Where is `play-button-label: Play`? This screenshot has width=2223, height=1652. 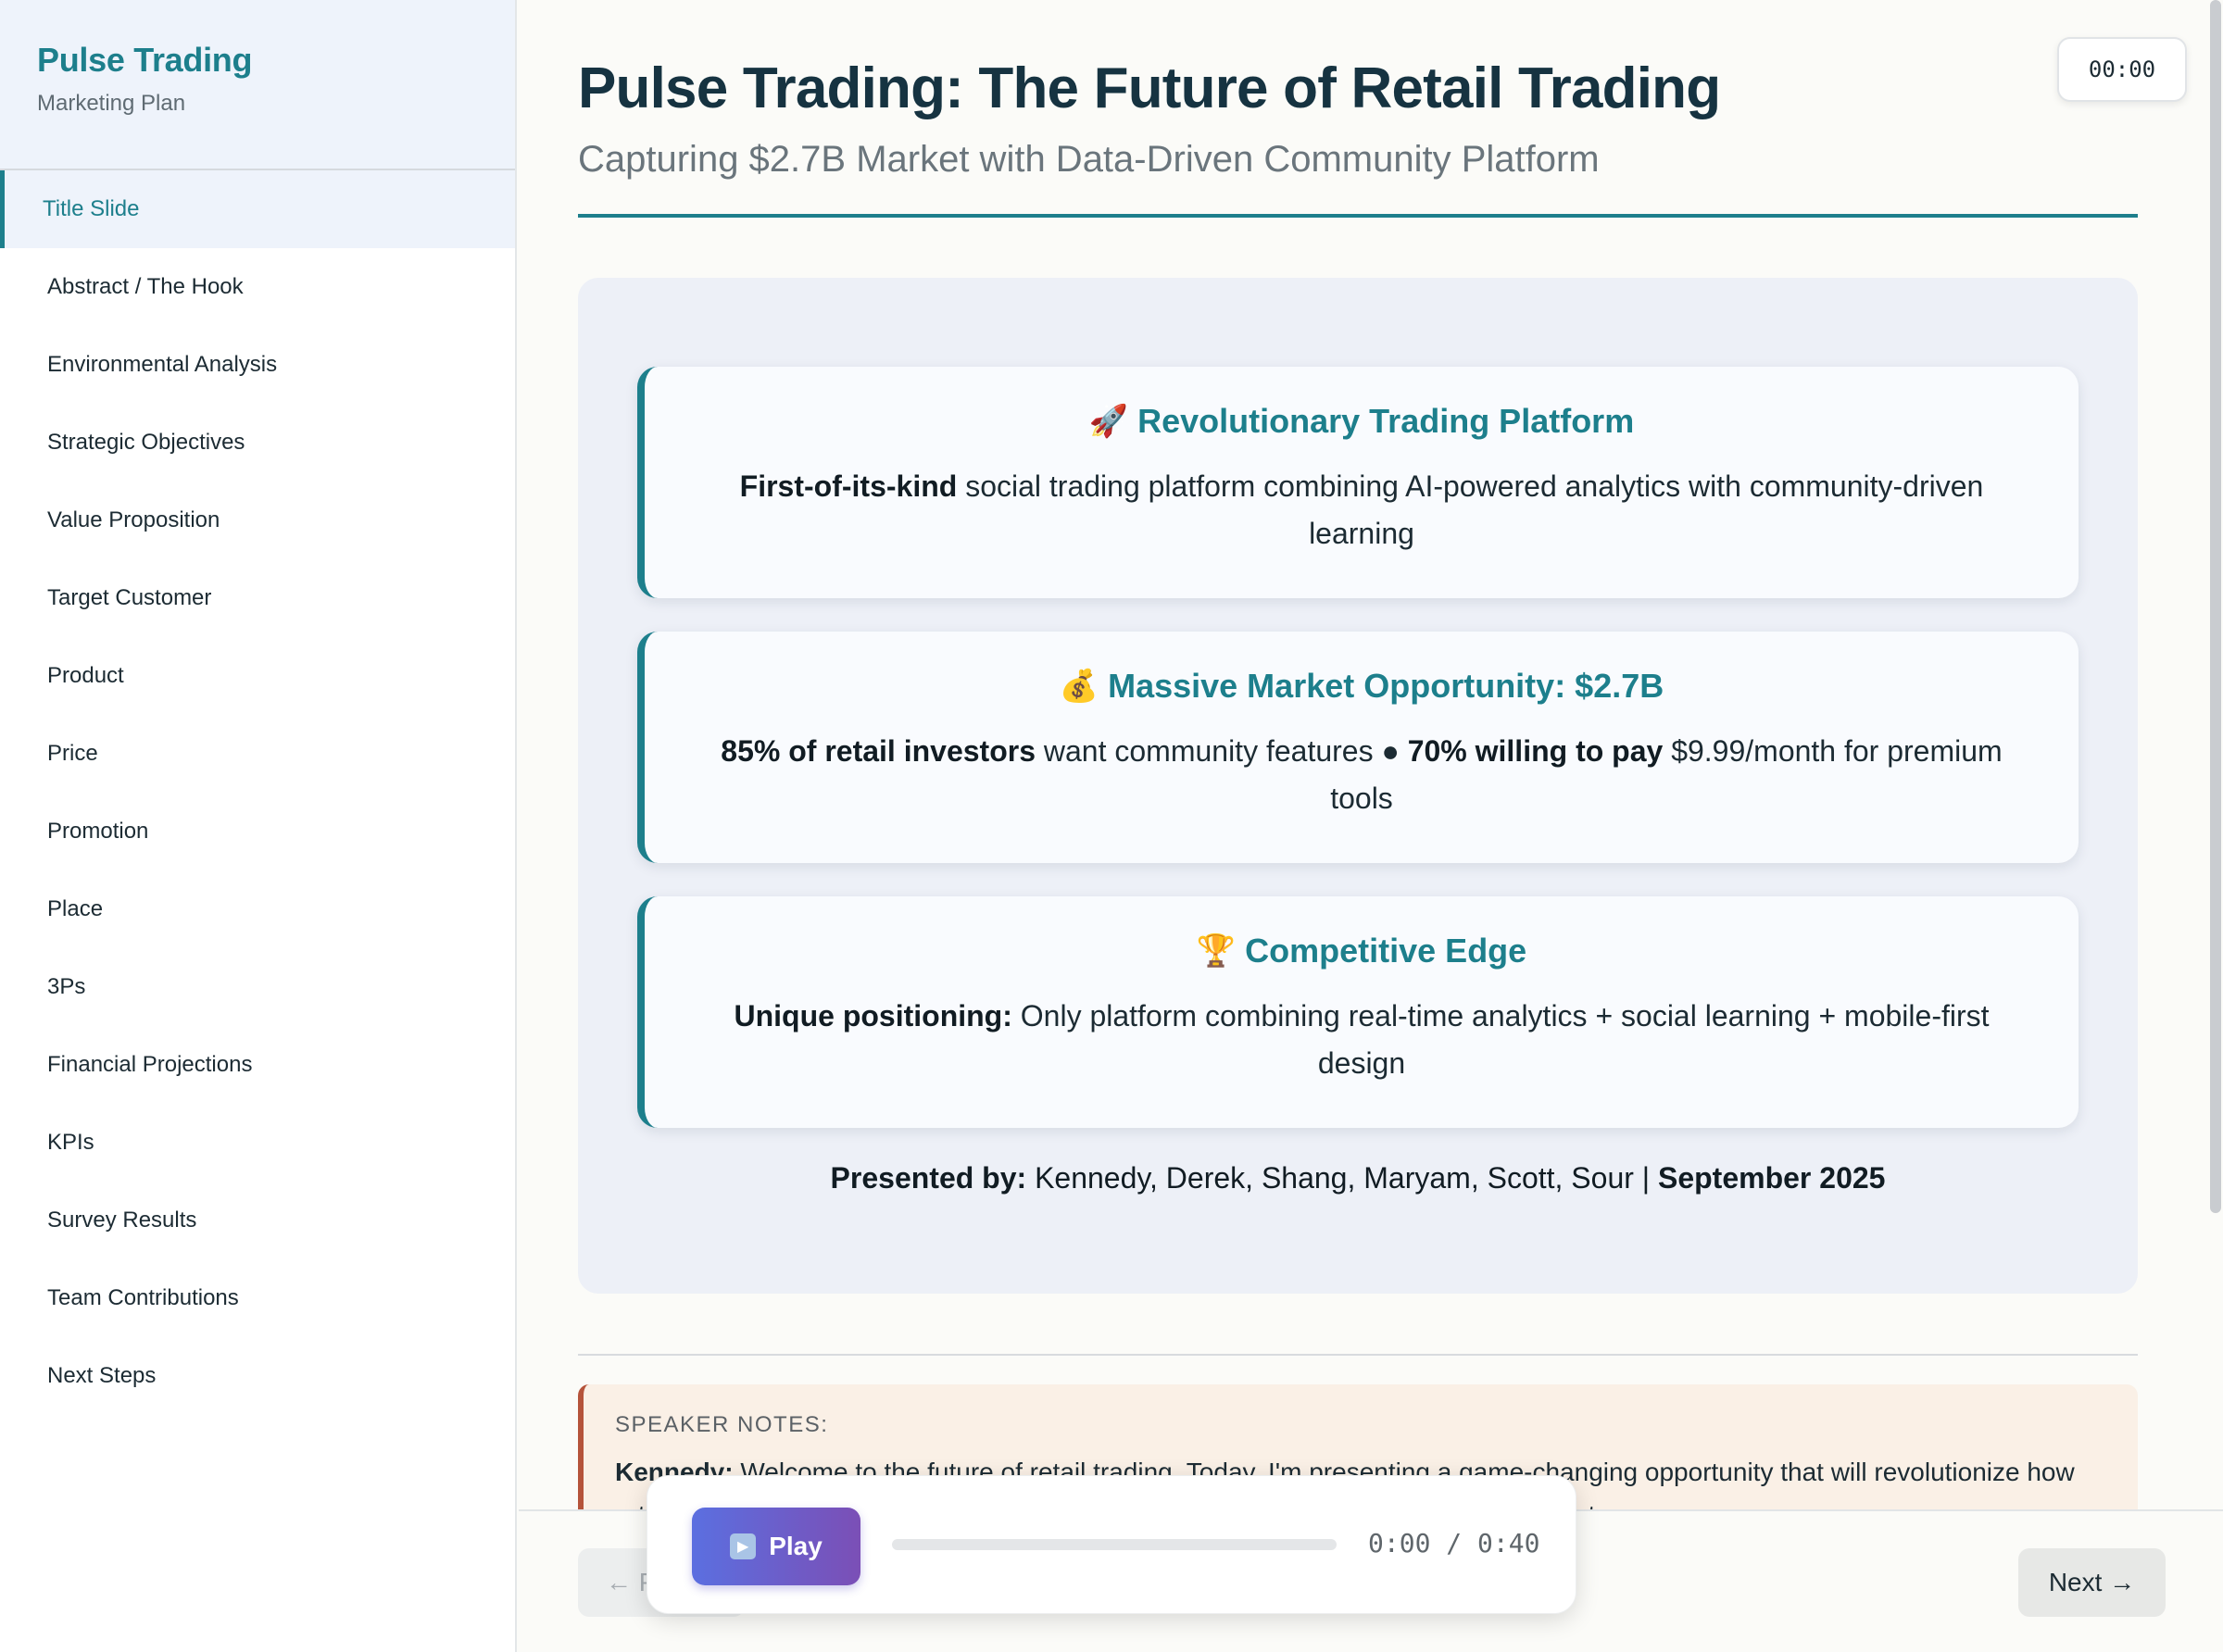 play-button-label: Play is located at coordinates (796, 1546).